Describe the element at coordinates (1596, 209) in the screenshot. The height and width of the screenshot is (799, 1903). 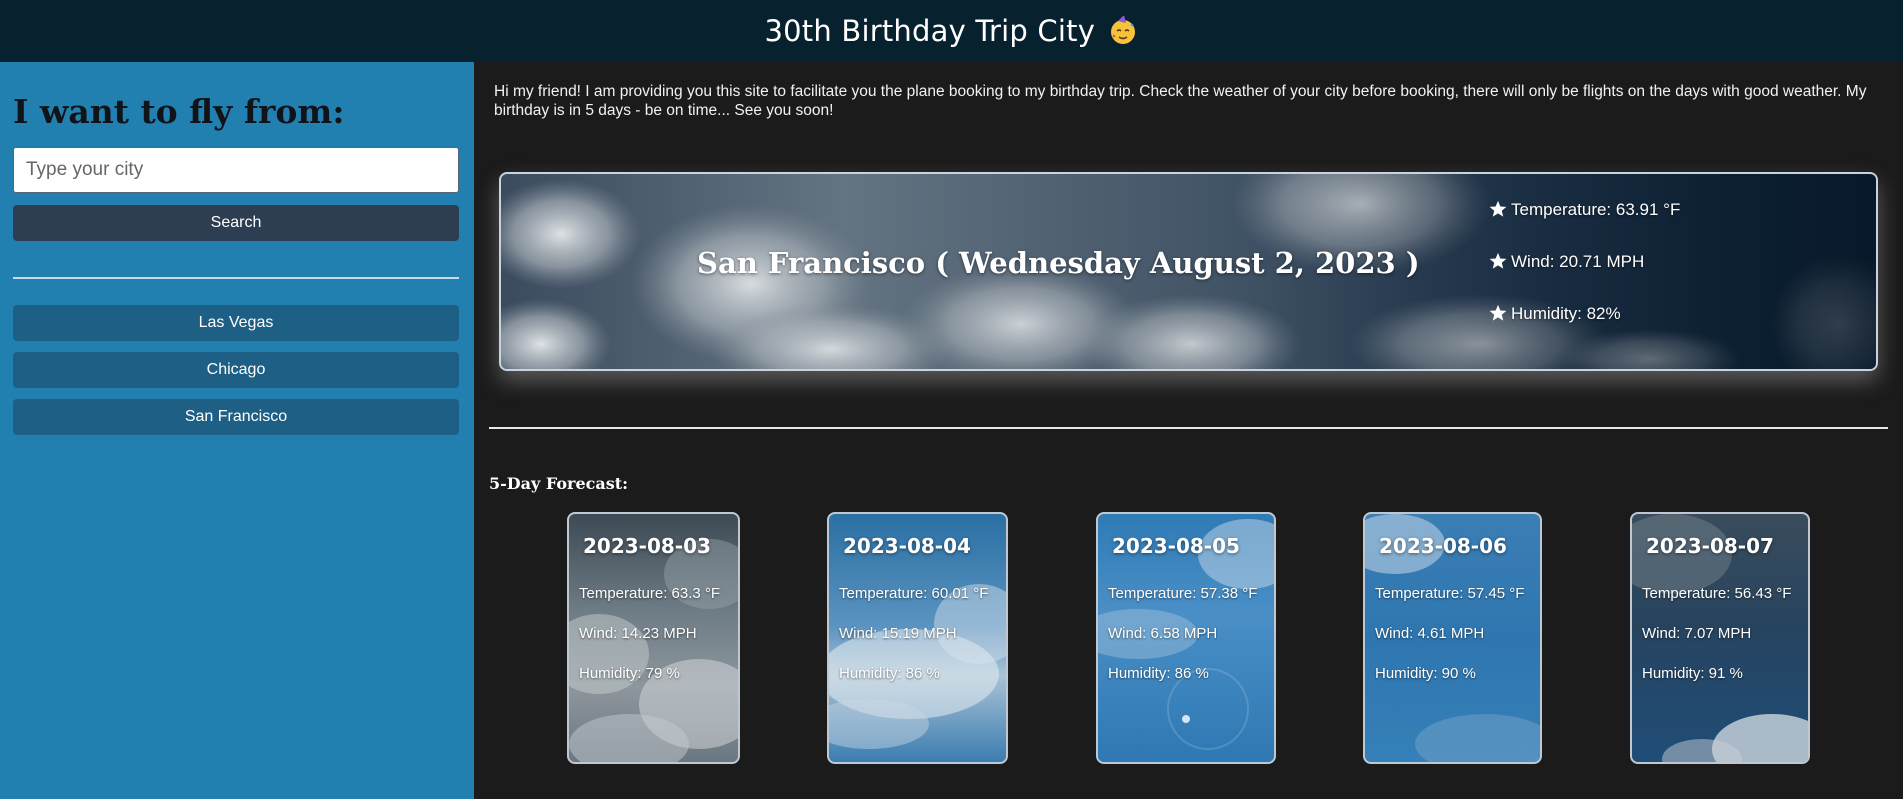
I see `current-temperature-text: Temperature: 63.91 °F` at that location.